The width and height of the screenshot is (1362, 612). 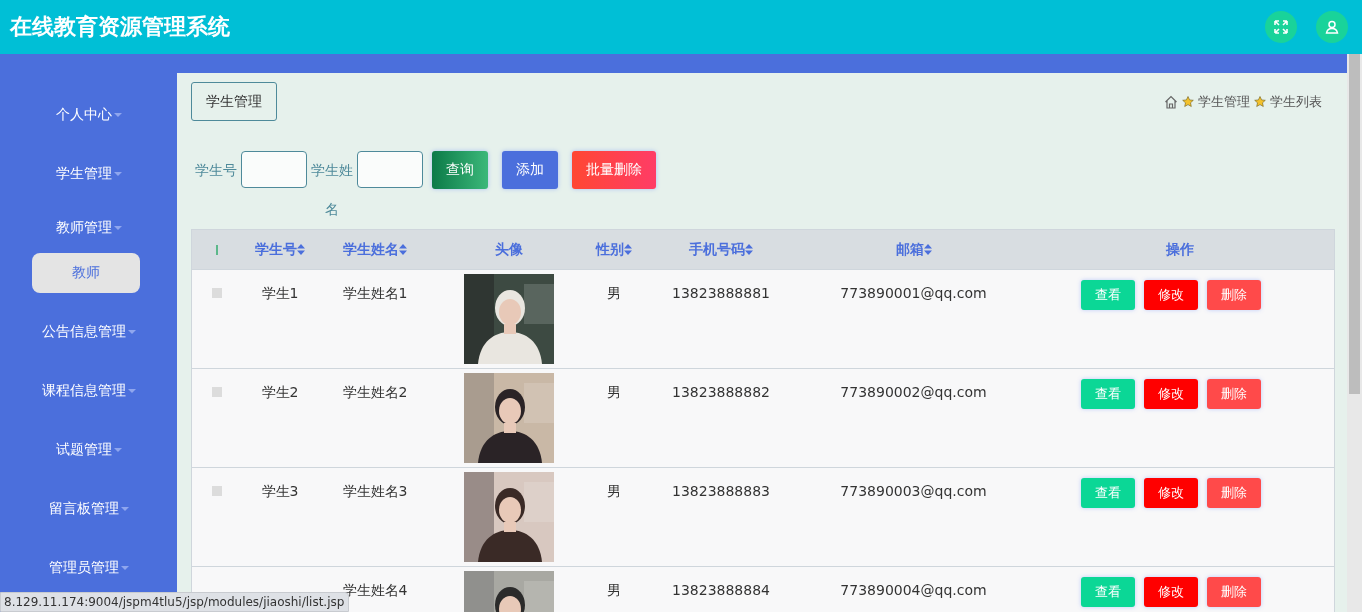 I want to click on column-header: 学生姓名, so click(x=375, y=249).